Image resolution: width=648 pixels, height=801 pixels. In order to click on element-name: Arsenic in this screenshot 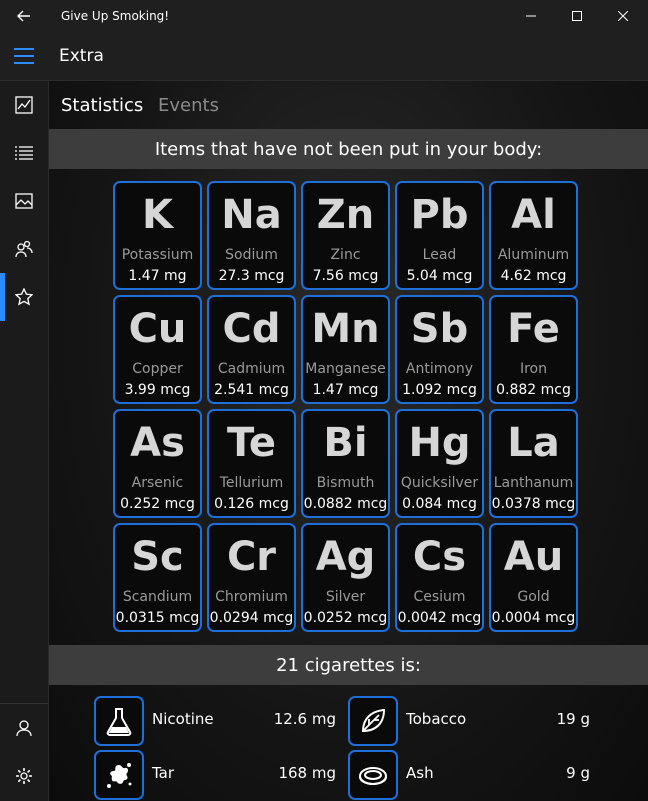, I will do `click(157, 483)`.